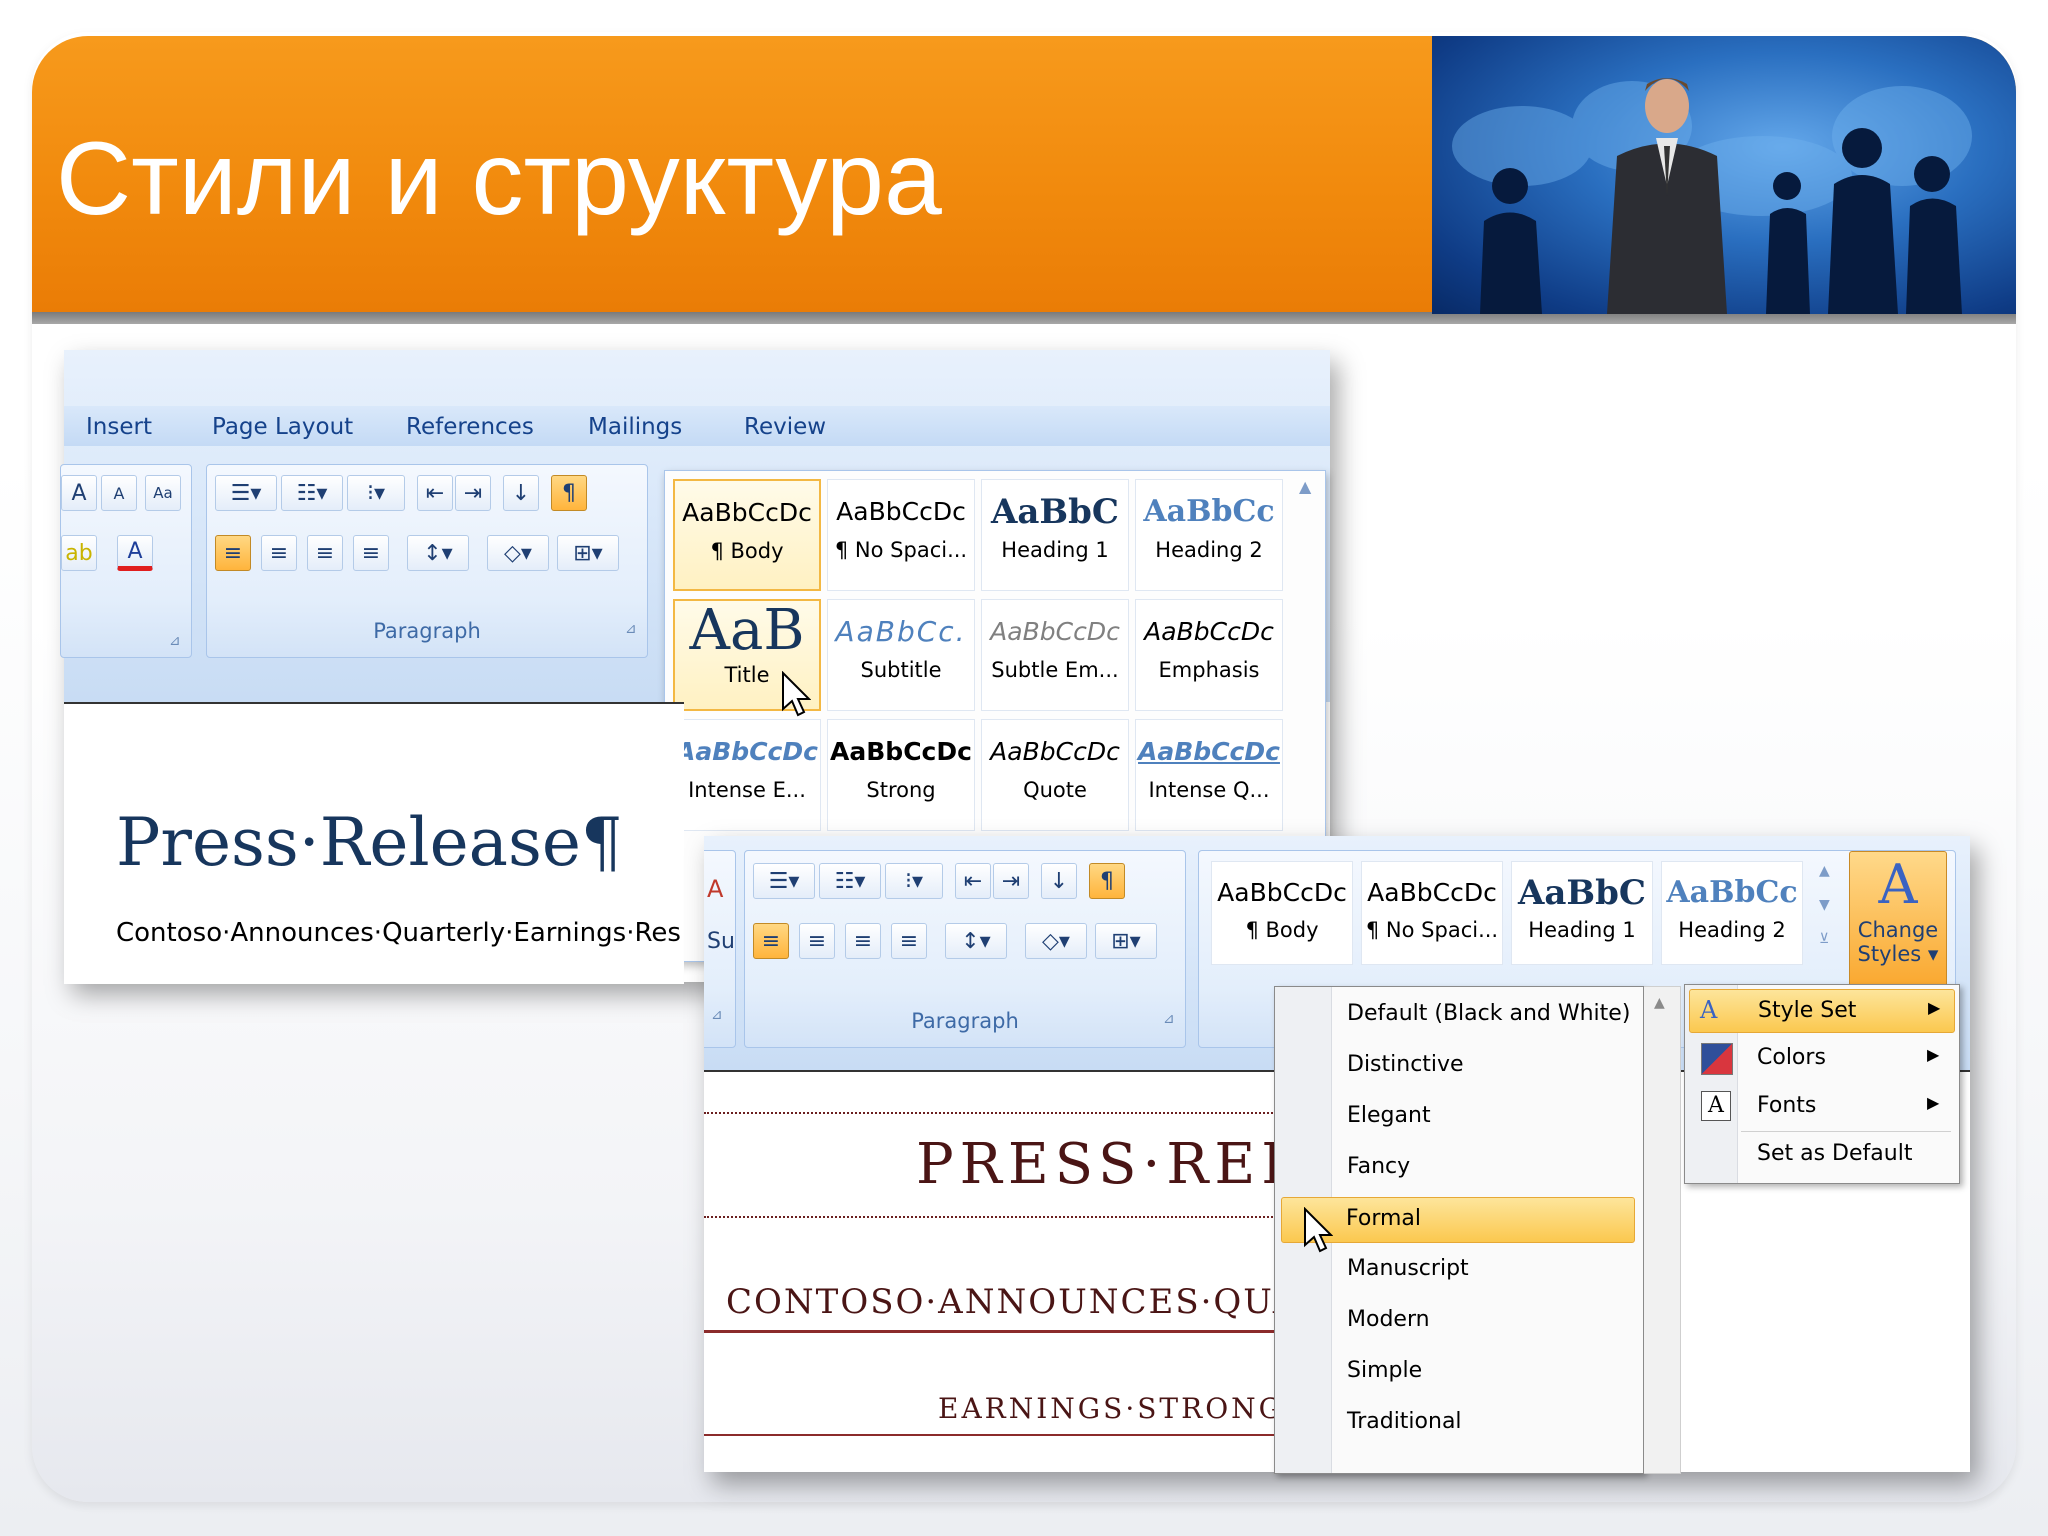 This screenshot has height=1536, width=2048. Describe the element at coordinates (1807, 1010) in the screenshot. I see `menu-style-set-label: Style Set` at that location.